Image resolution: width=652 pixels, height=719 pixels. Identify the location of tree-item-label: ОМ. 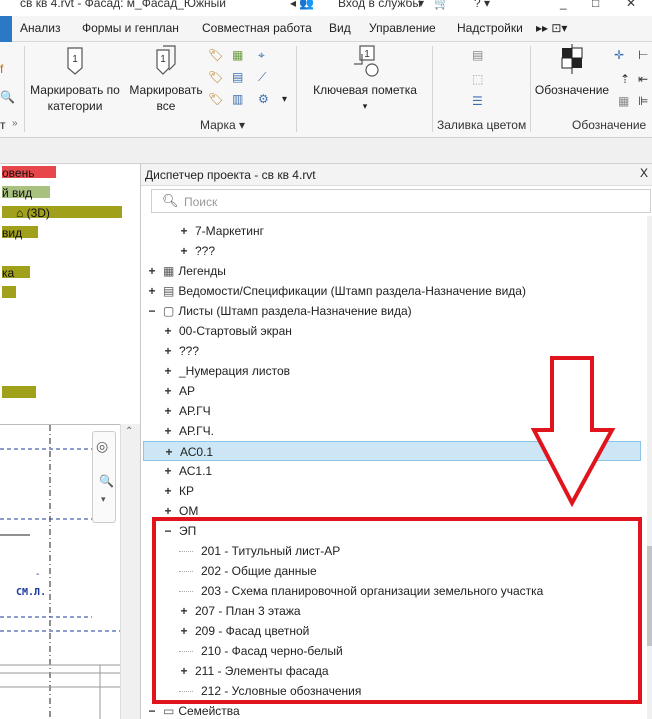
(189, 511).